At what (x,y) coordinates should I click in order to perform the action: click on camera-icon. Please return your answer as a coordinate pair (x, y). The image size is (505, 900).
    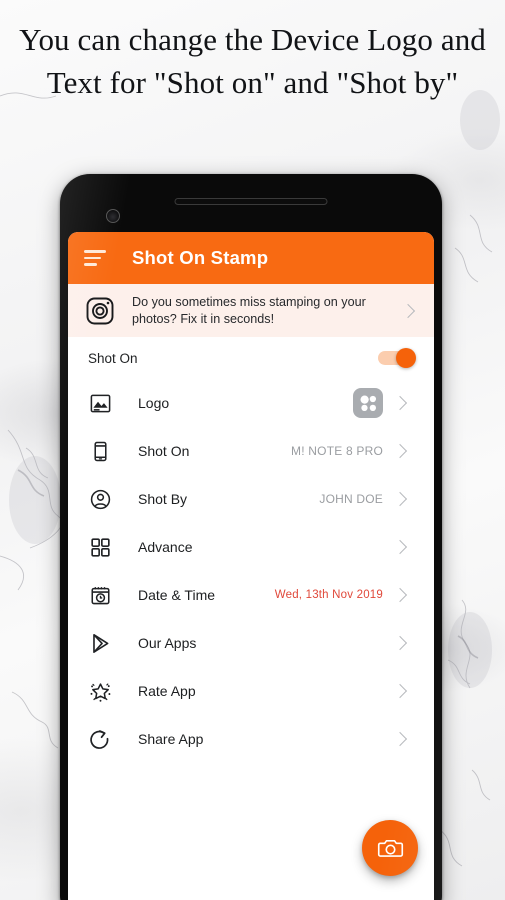
    Looking at the image, I should click on (390, 848).